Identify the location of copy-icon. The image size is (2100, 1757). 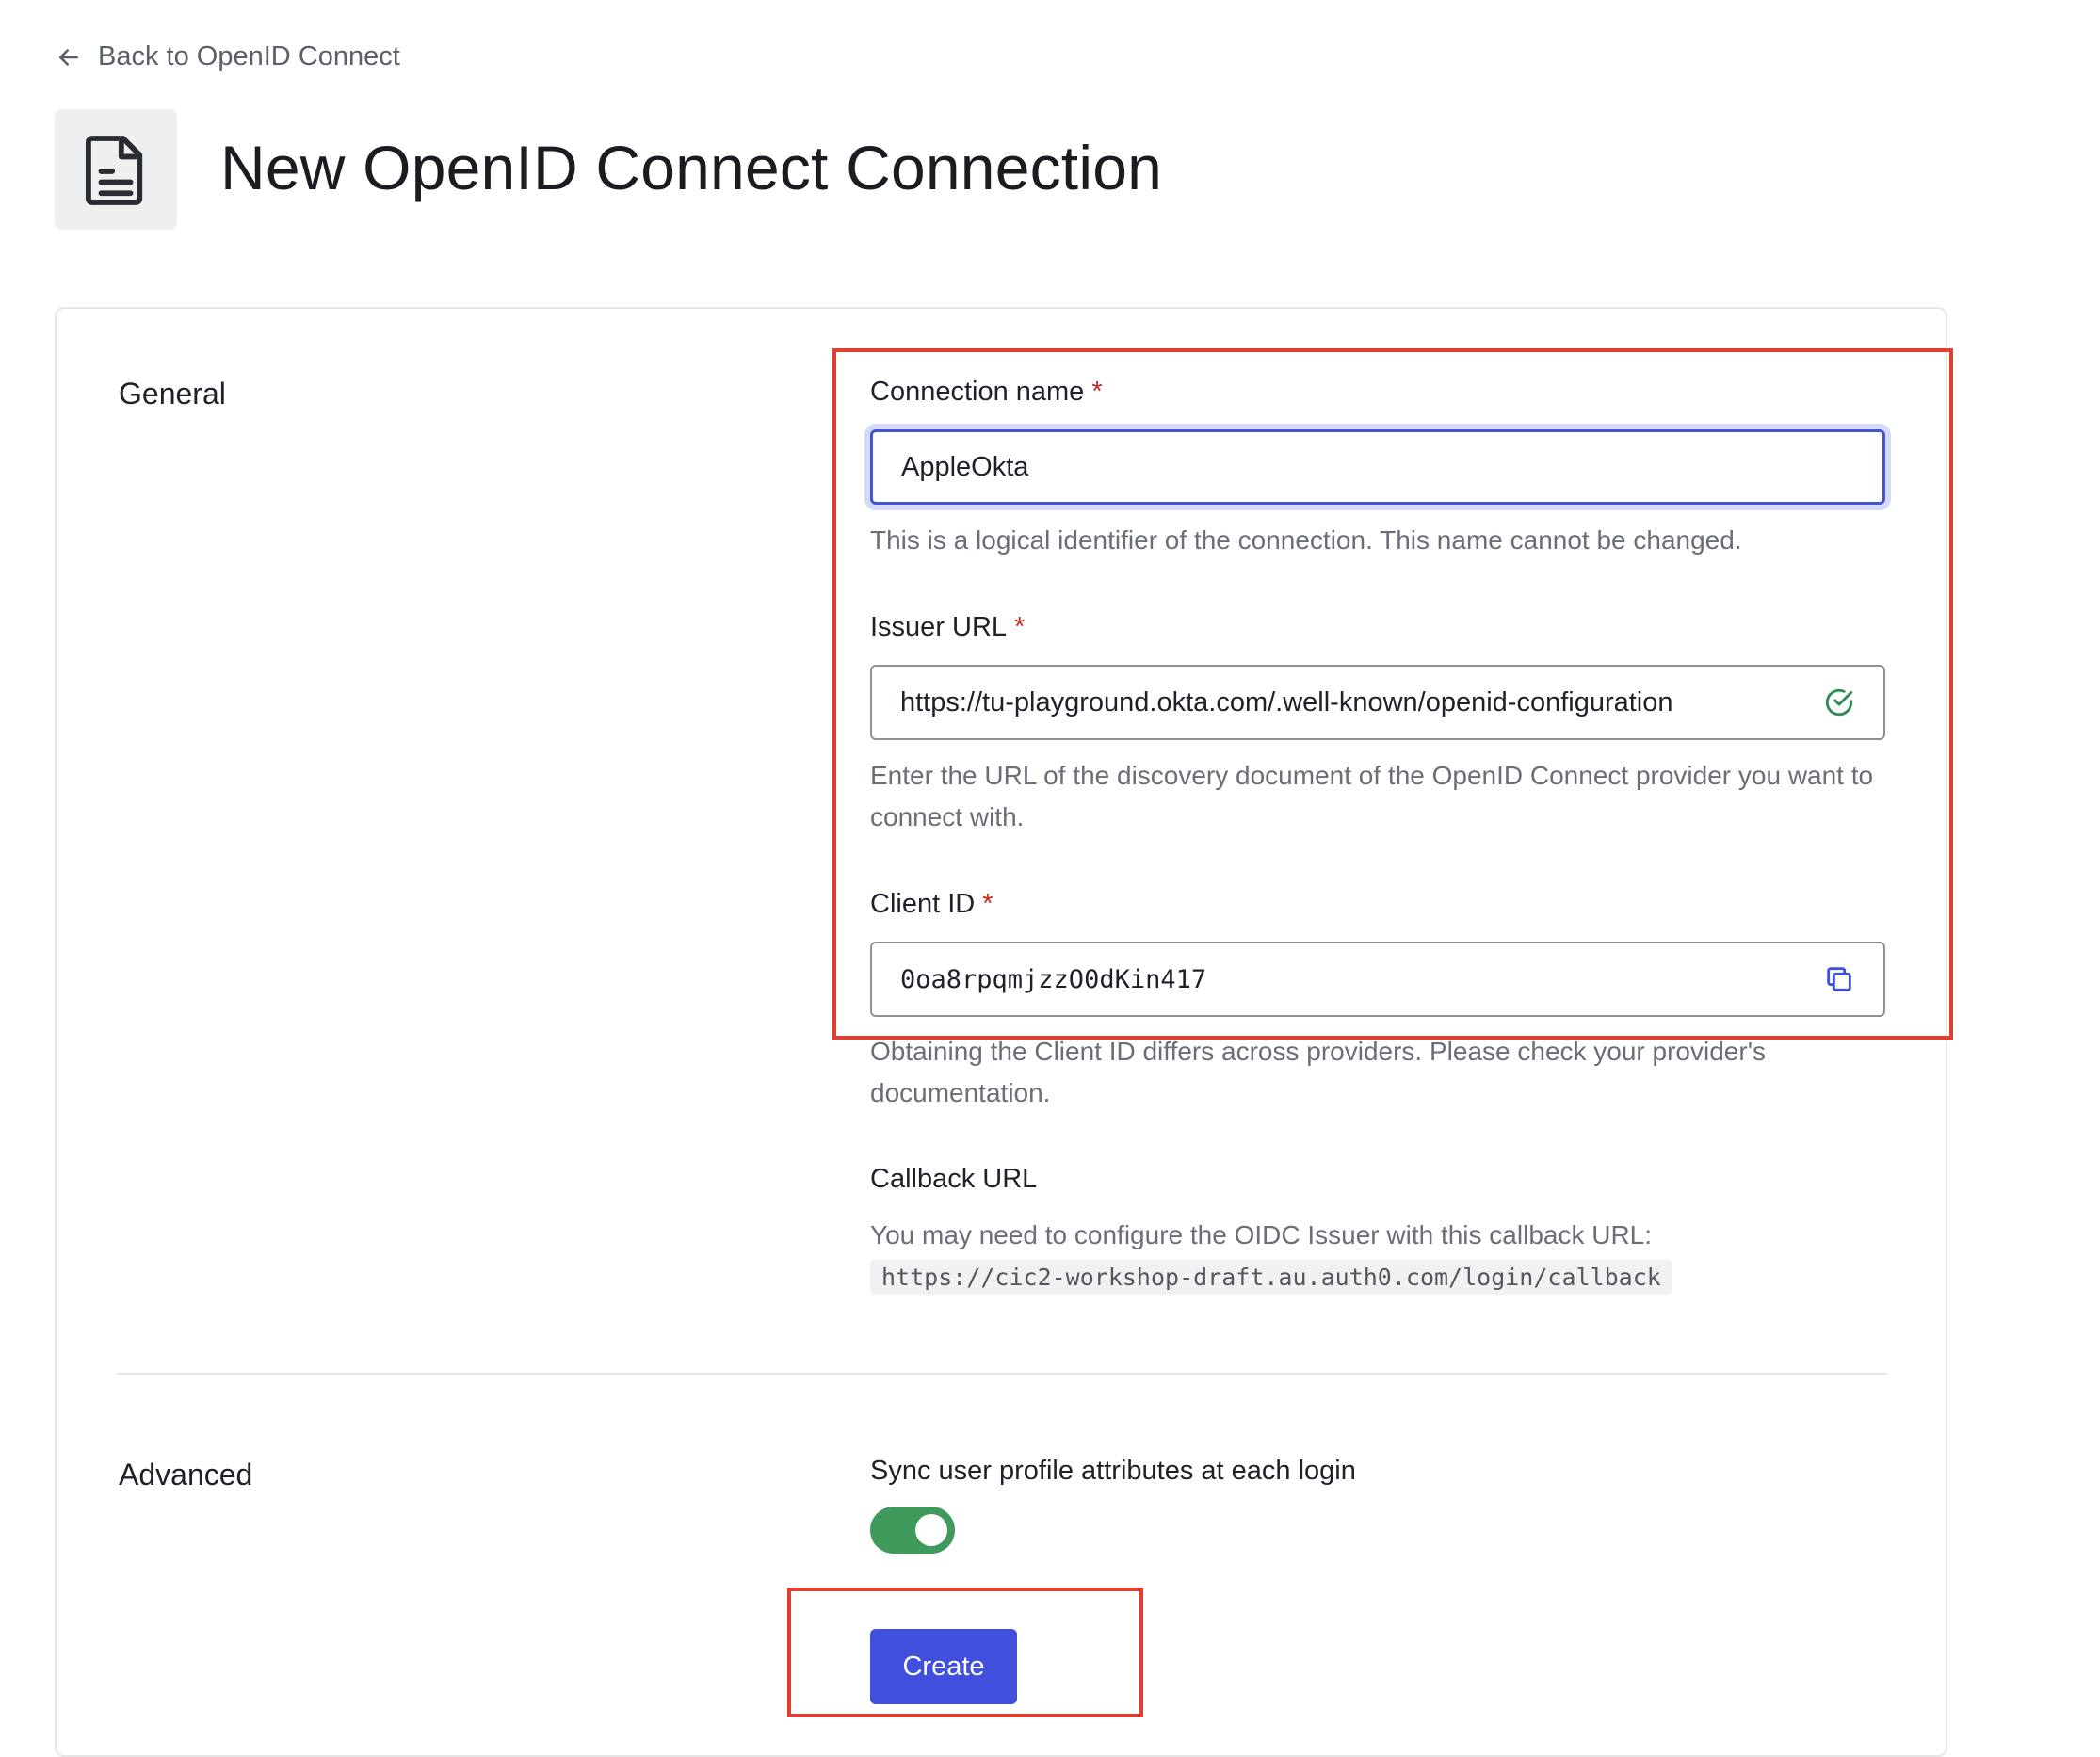
(1839, 979).